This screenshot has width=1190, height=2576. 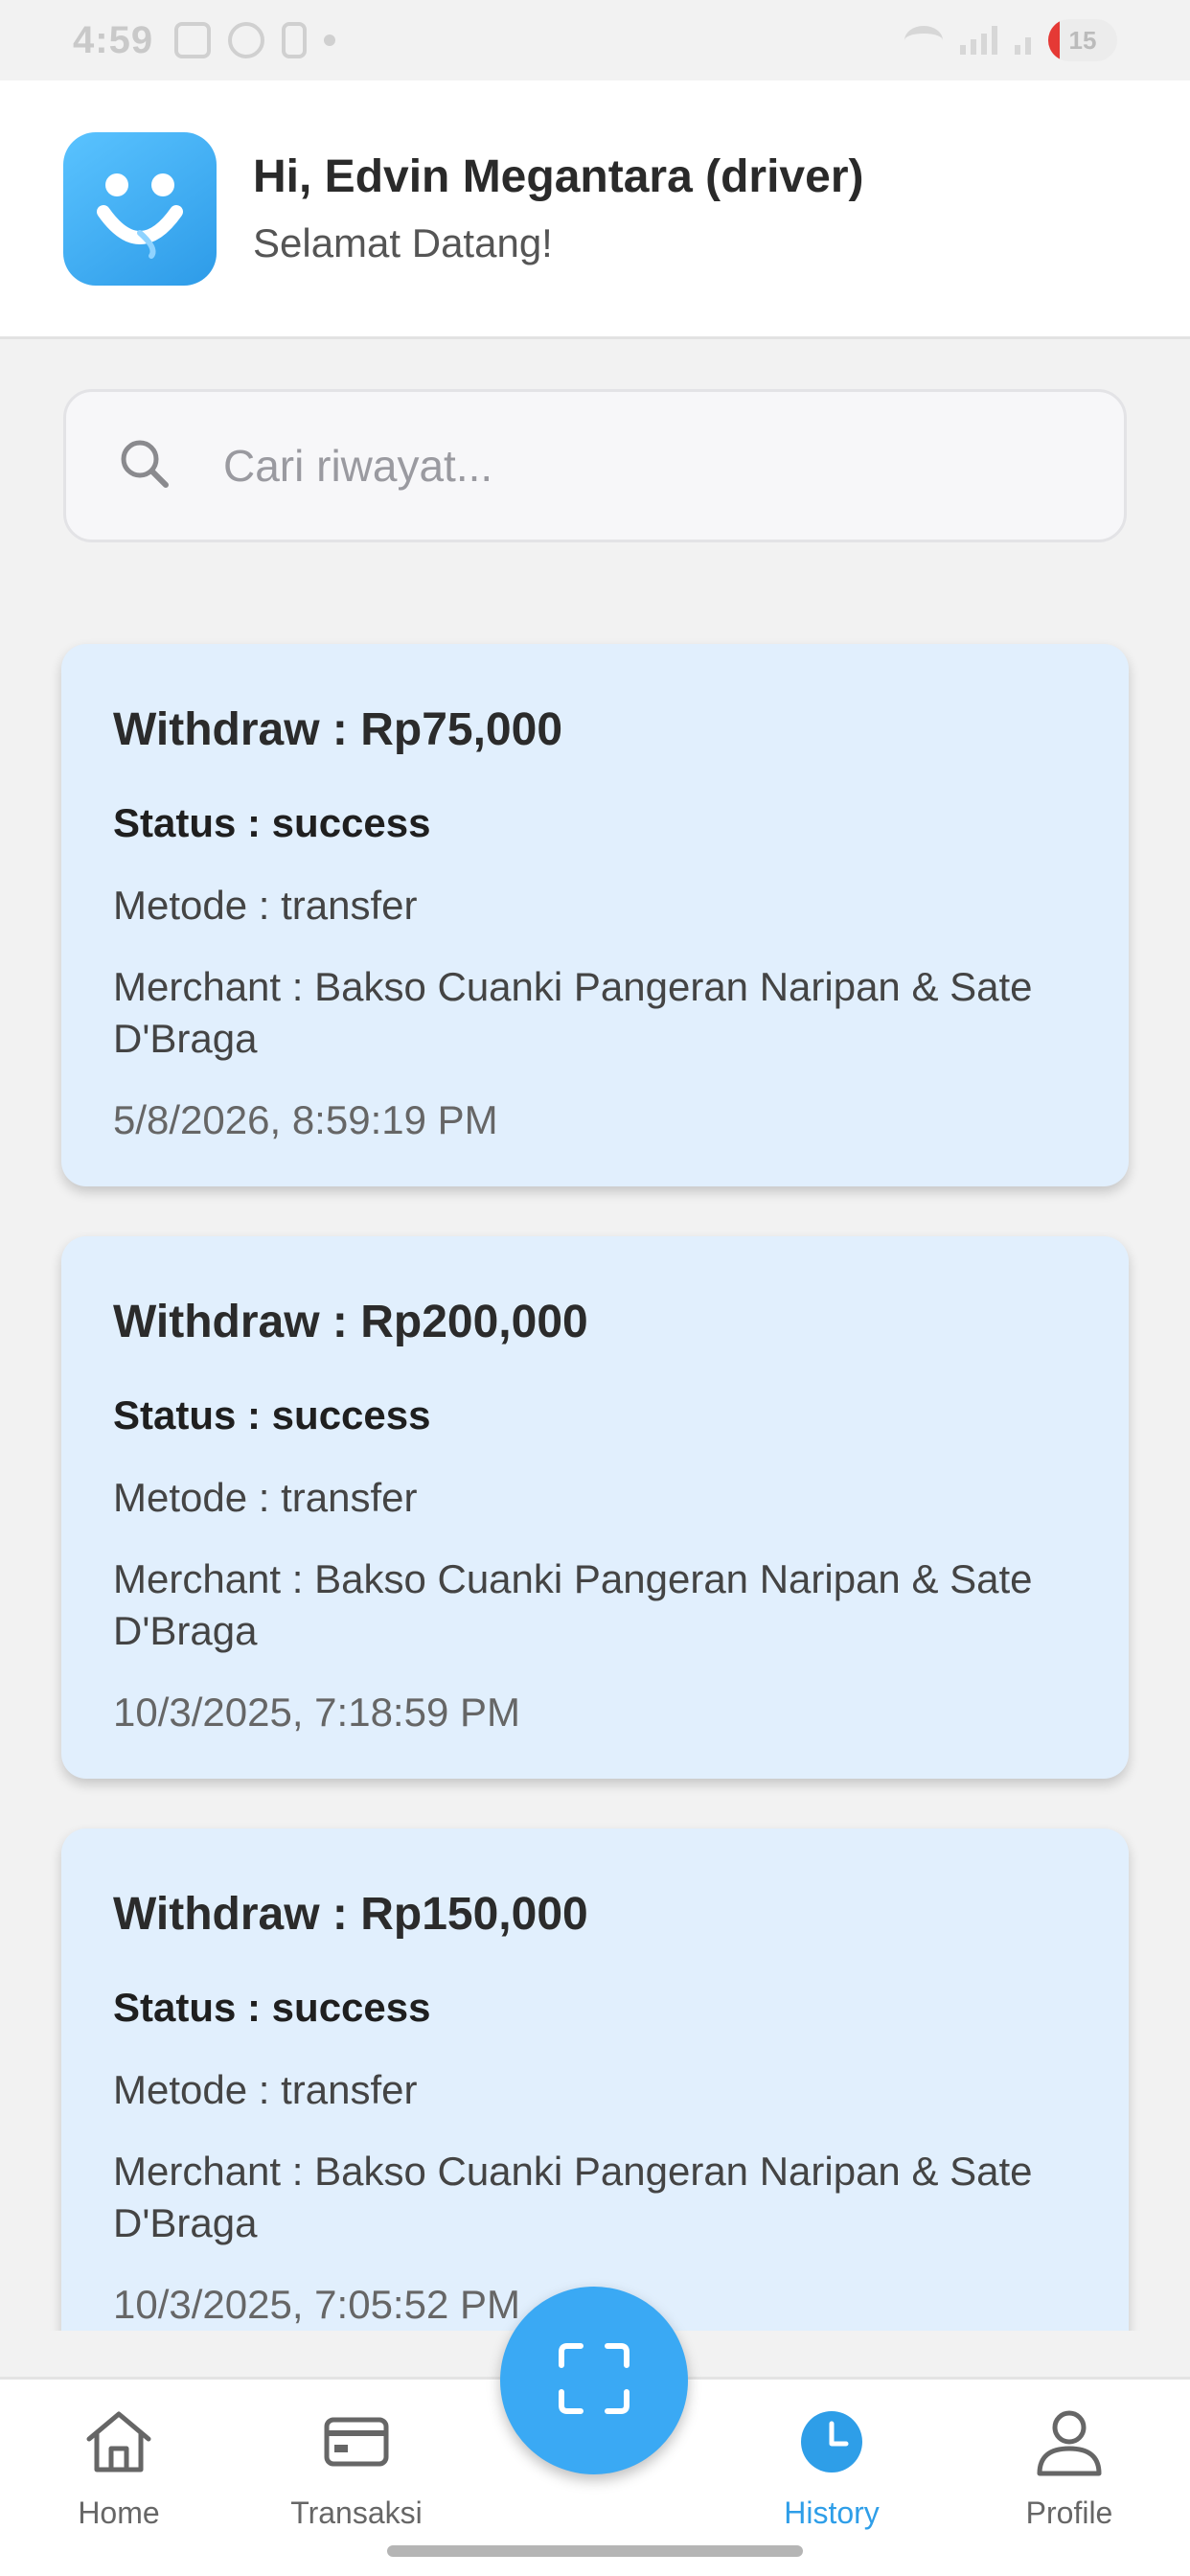 What do you see at coordinates (1070, 2444) in the screenshot?
I see `user-icon` at bounding box center [1070, 2444].